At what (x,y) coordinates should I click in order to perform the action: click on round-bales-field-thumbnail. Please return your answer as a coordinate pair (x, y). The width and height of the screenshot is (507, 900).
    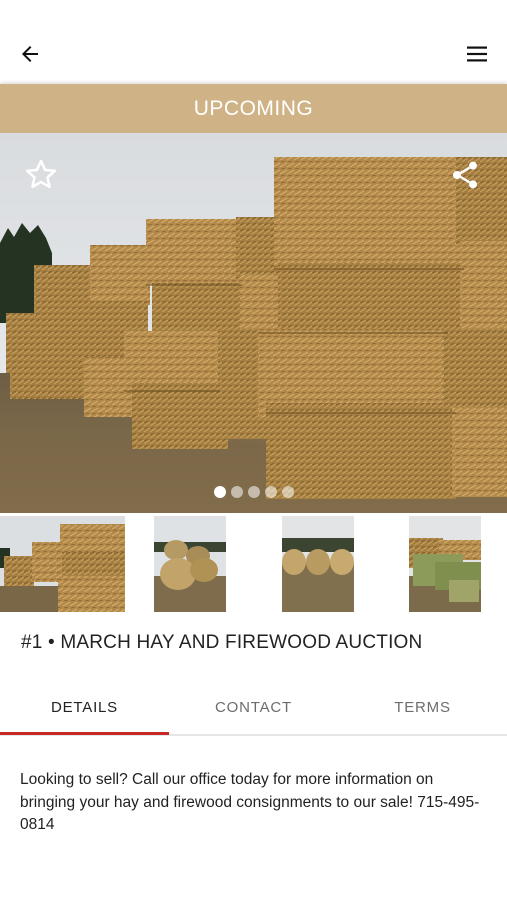
    Looking at the image, I should click on (318, 564).